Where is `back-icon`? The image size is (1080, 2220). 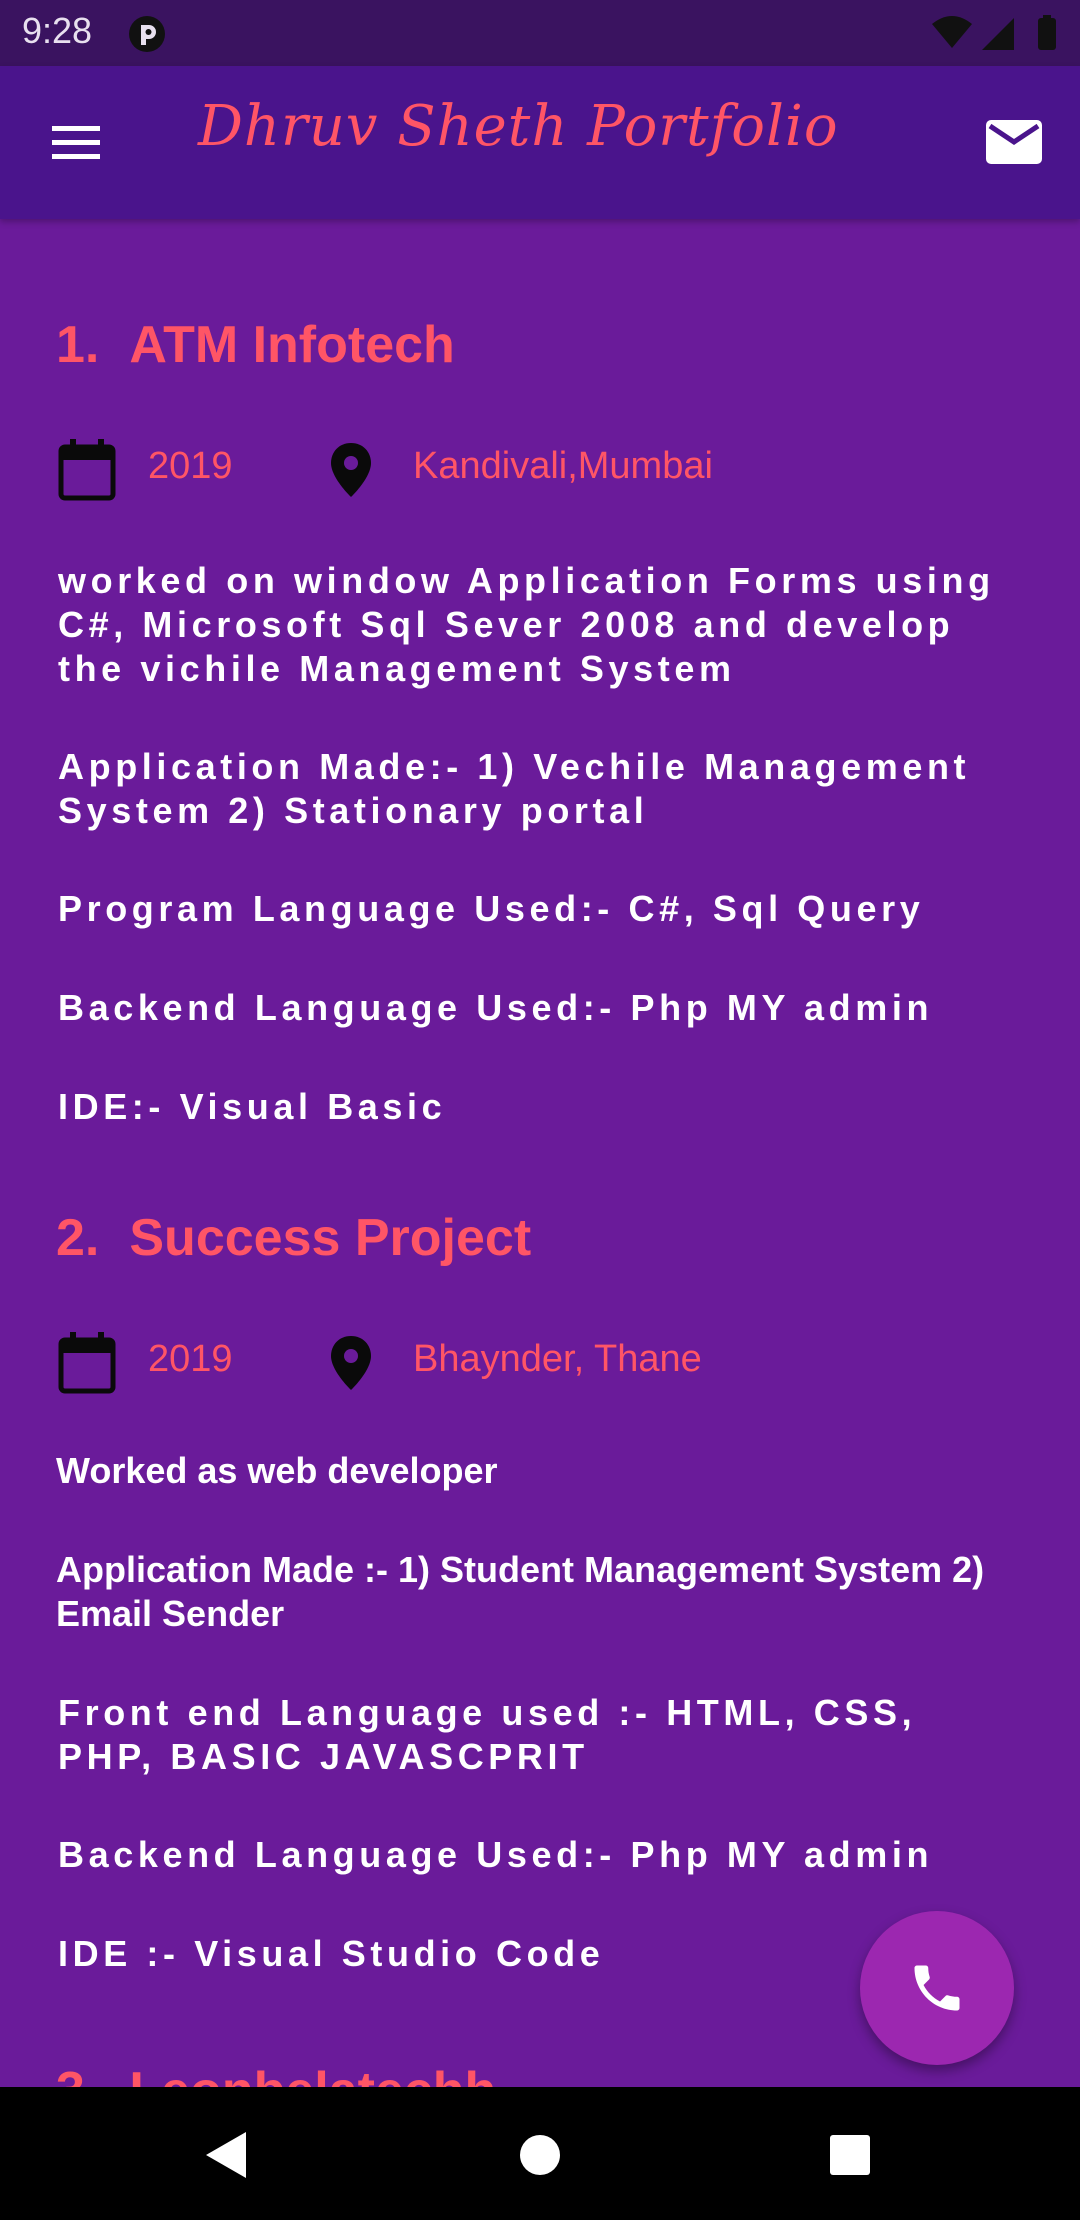 back-icon is located at coordinates (225, 2155).